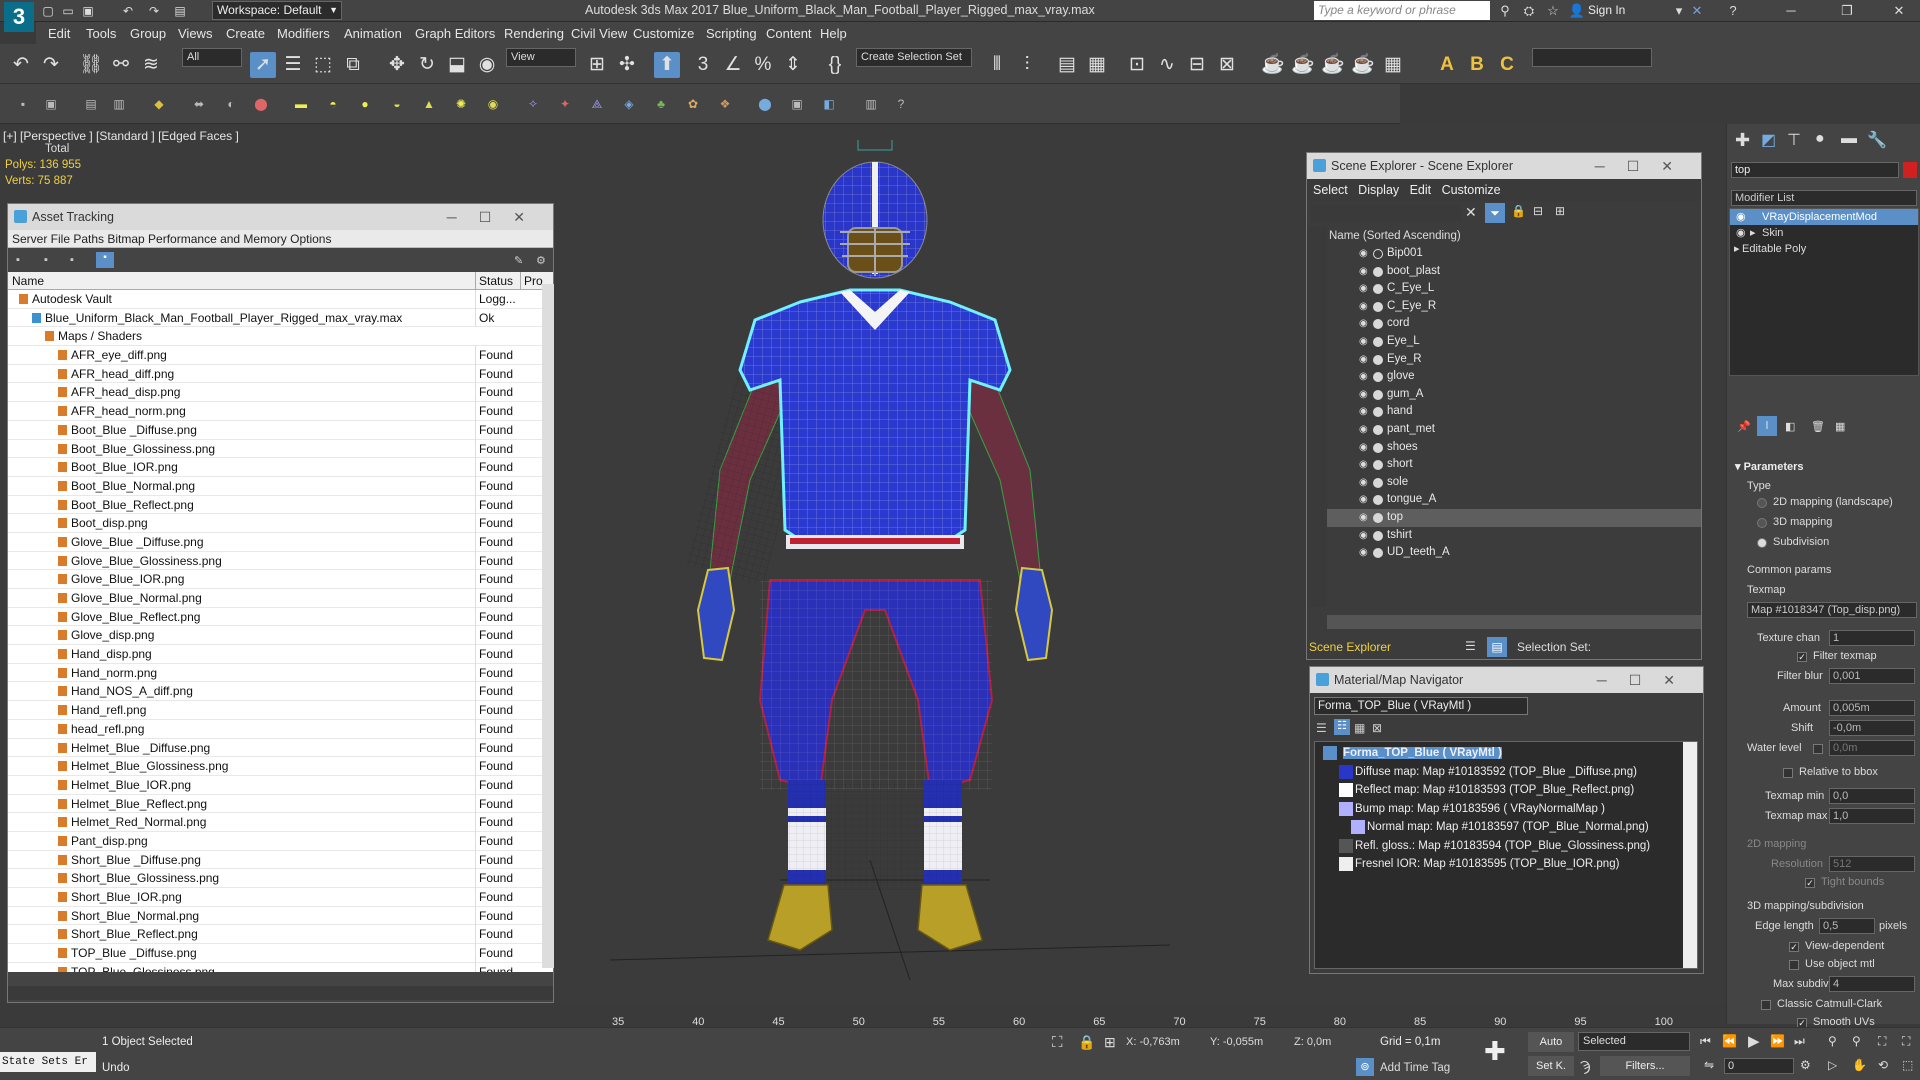  What do you see at coordinates (121, 65) in the screenshot?
I see `unlink-icon: ⚯` at bounding box center [121, 65].